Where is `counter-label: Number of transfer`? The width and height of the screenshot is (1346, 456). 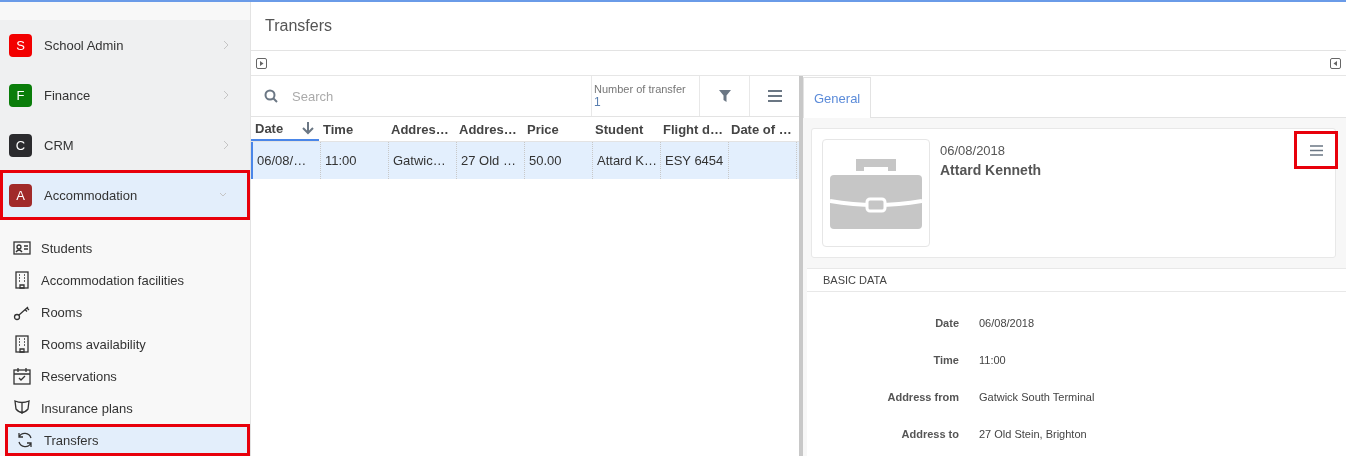
counter-label: Number of transfer is located at coordinates (640, 89).